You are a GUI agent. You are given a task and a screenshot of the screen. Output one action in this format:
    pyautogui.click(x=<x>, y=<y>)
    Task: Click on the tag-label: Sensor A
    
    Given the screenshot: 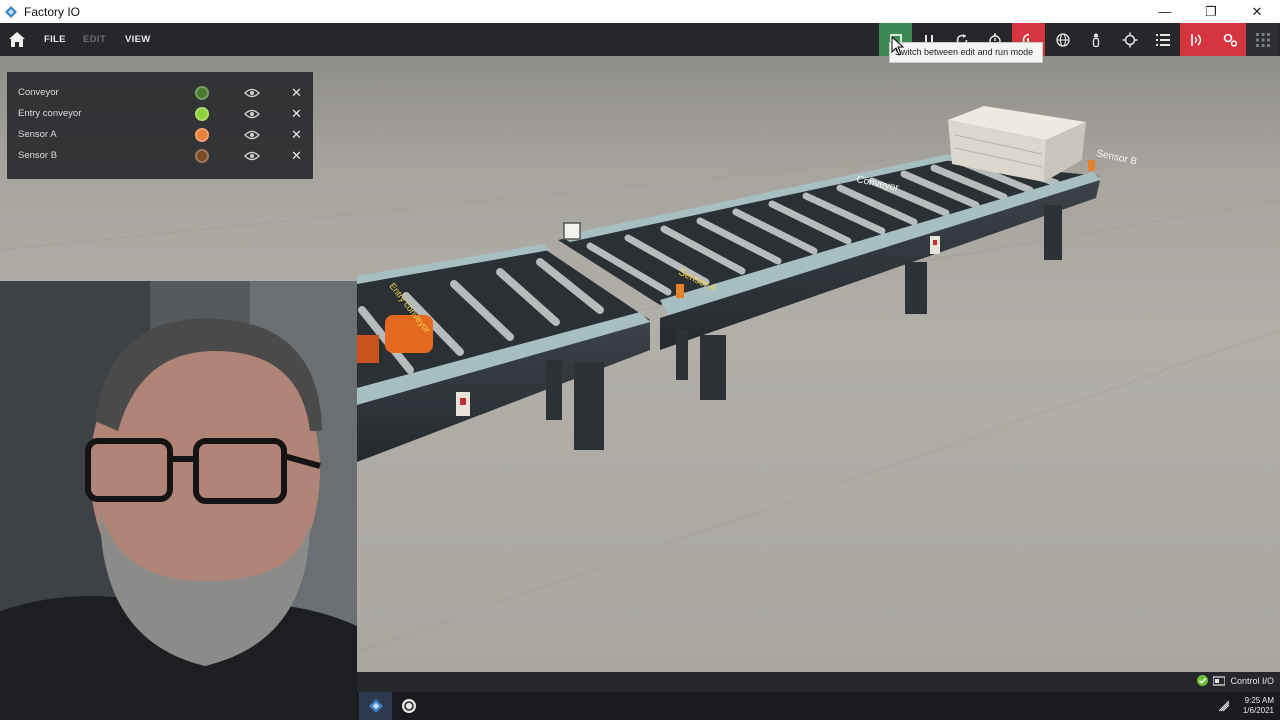 What is the action you would take?
    pyautogui.click(x=37, y=134)
    